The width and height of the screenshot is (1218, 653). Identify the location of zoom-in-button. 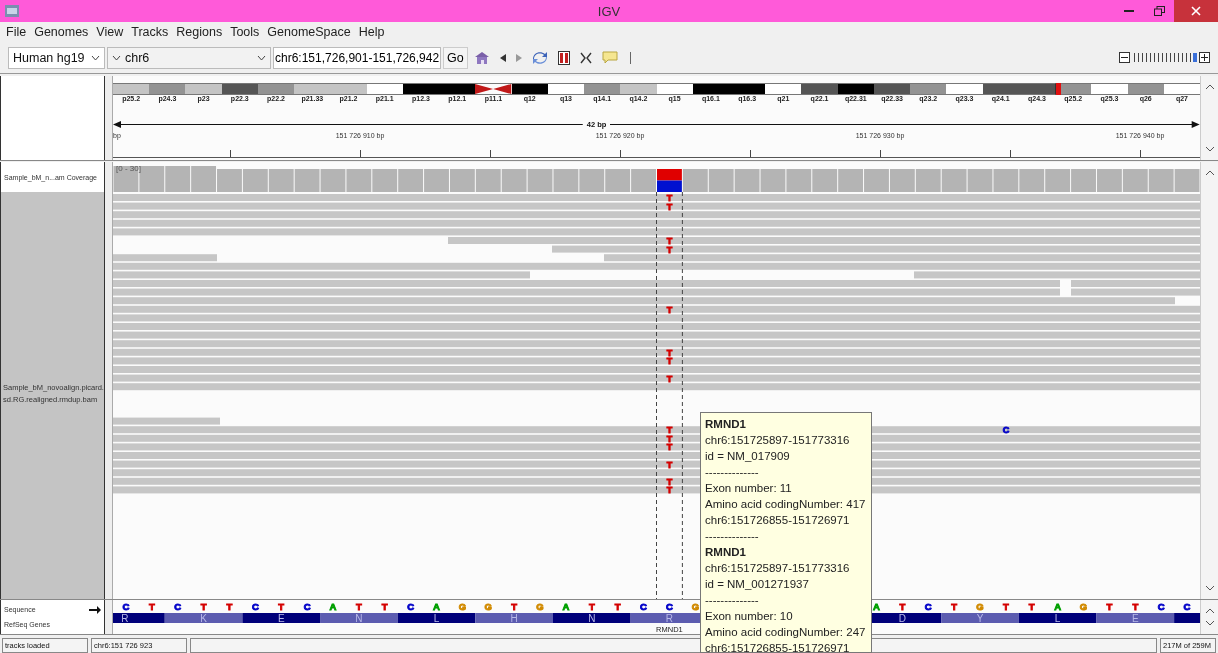
(1204, 57).